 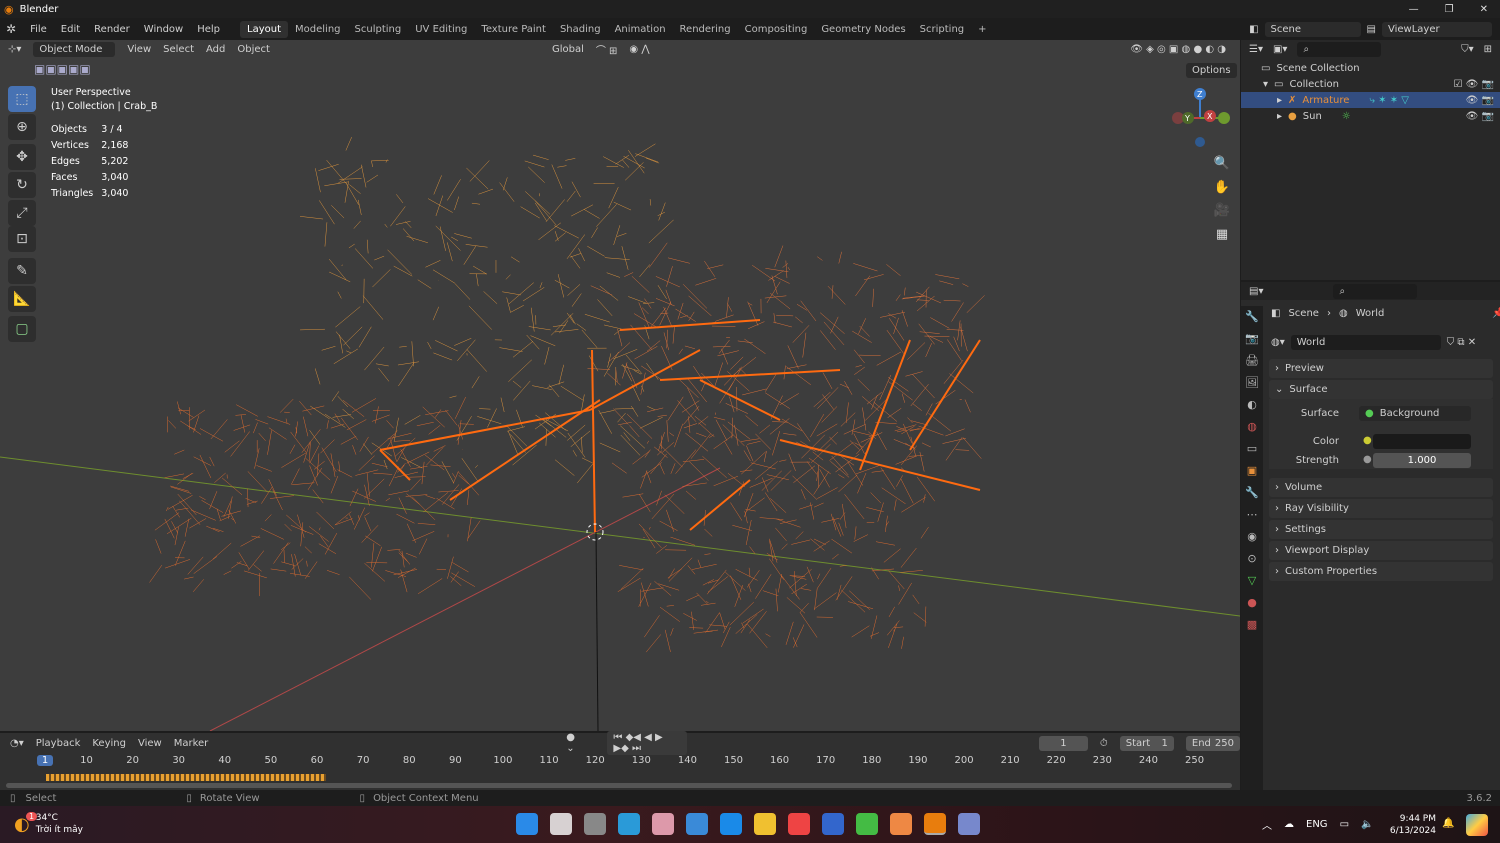 I want to click on start-icon, so click(x=527, y=824).